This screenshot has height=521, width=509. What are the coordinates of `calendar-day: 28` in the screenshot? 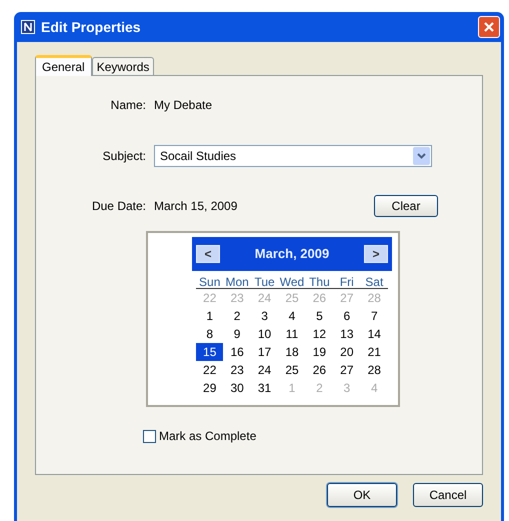 It's located at (374, 370).